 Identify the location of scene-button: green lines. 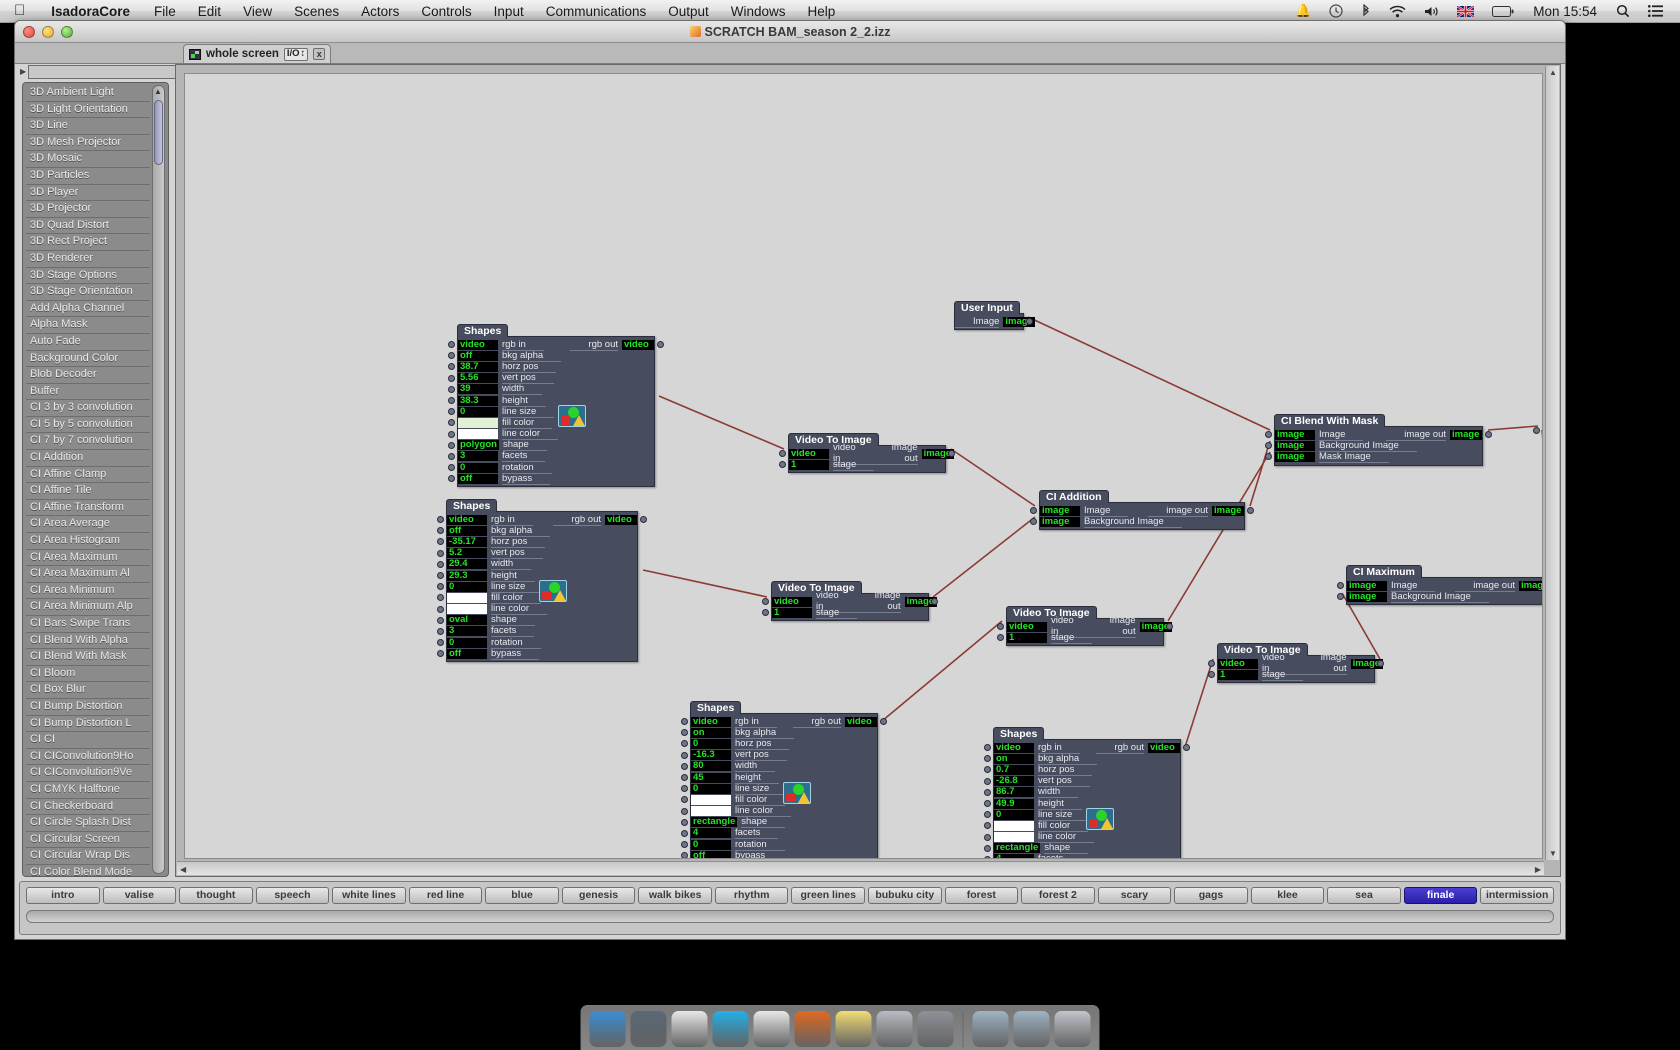
(828, 895).